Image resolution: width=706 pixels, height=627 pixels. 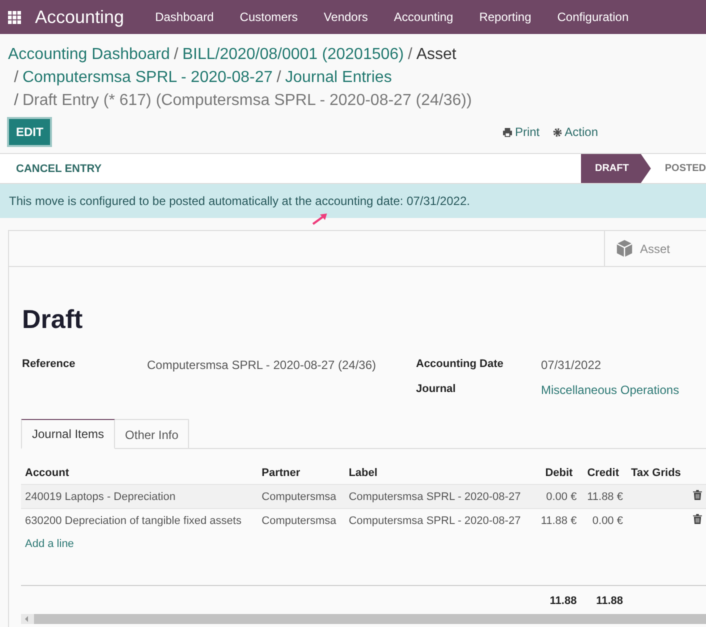 I want to click on record-title: Draft, so click(x=53, y=319).